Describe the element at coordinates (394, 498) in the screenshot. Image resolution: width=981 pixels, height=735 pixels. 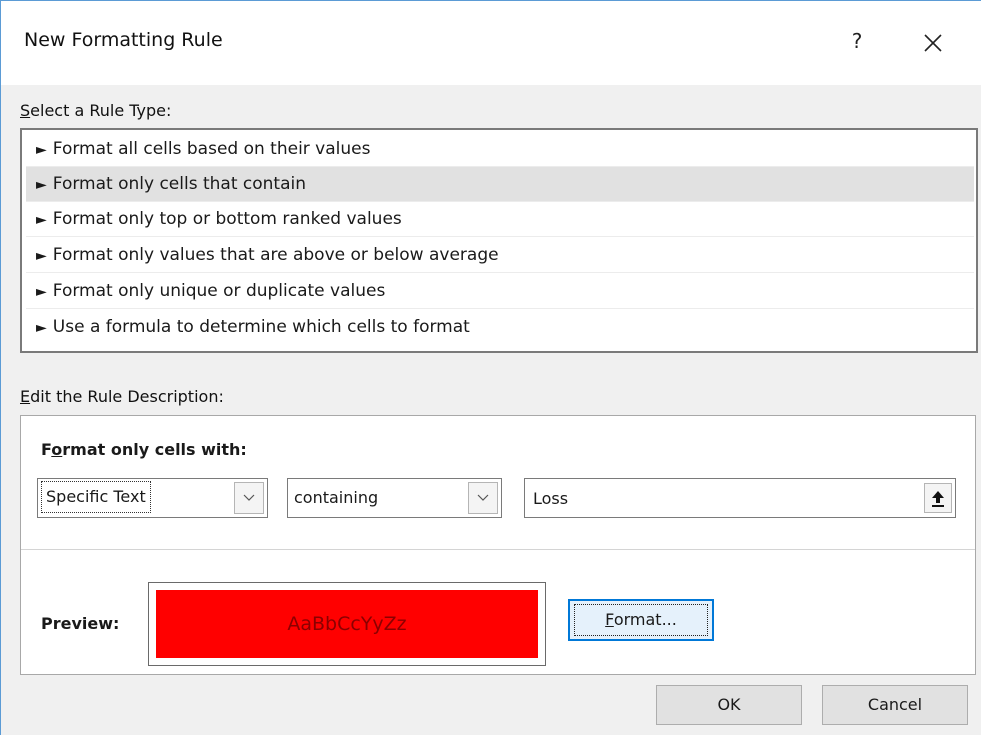
I see `operator-select: containing` at that location.